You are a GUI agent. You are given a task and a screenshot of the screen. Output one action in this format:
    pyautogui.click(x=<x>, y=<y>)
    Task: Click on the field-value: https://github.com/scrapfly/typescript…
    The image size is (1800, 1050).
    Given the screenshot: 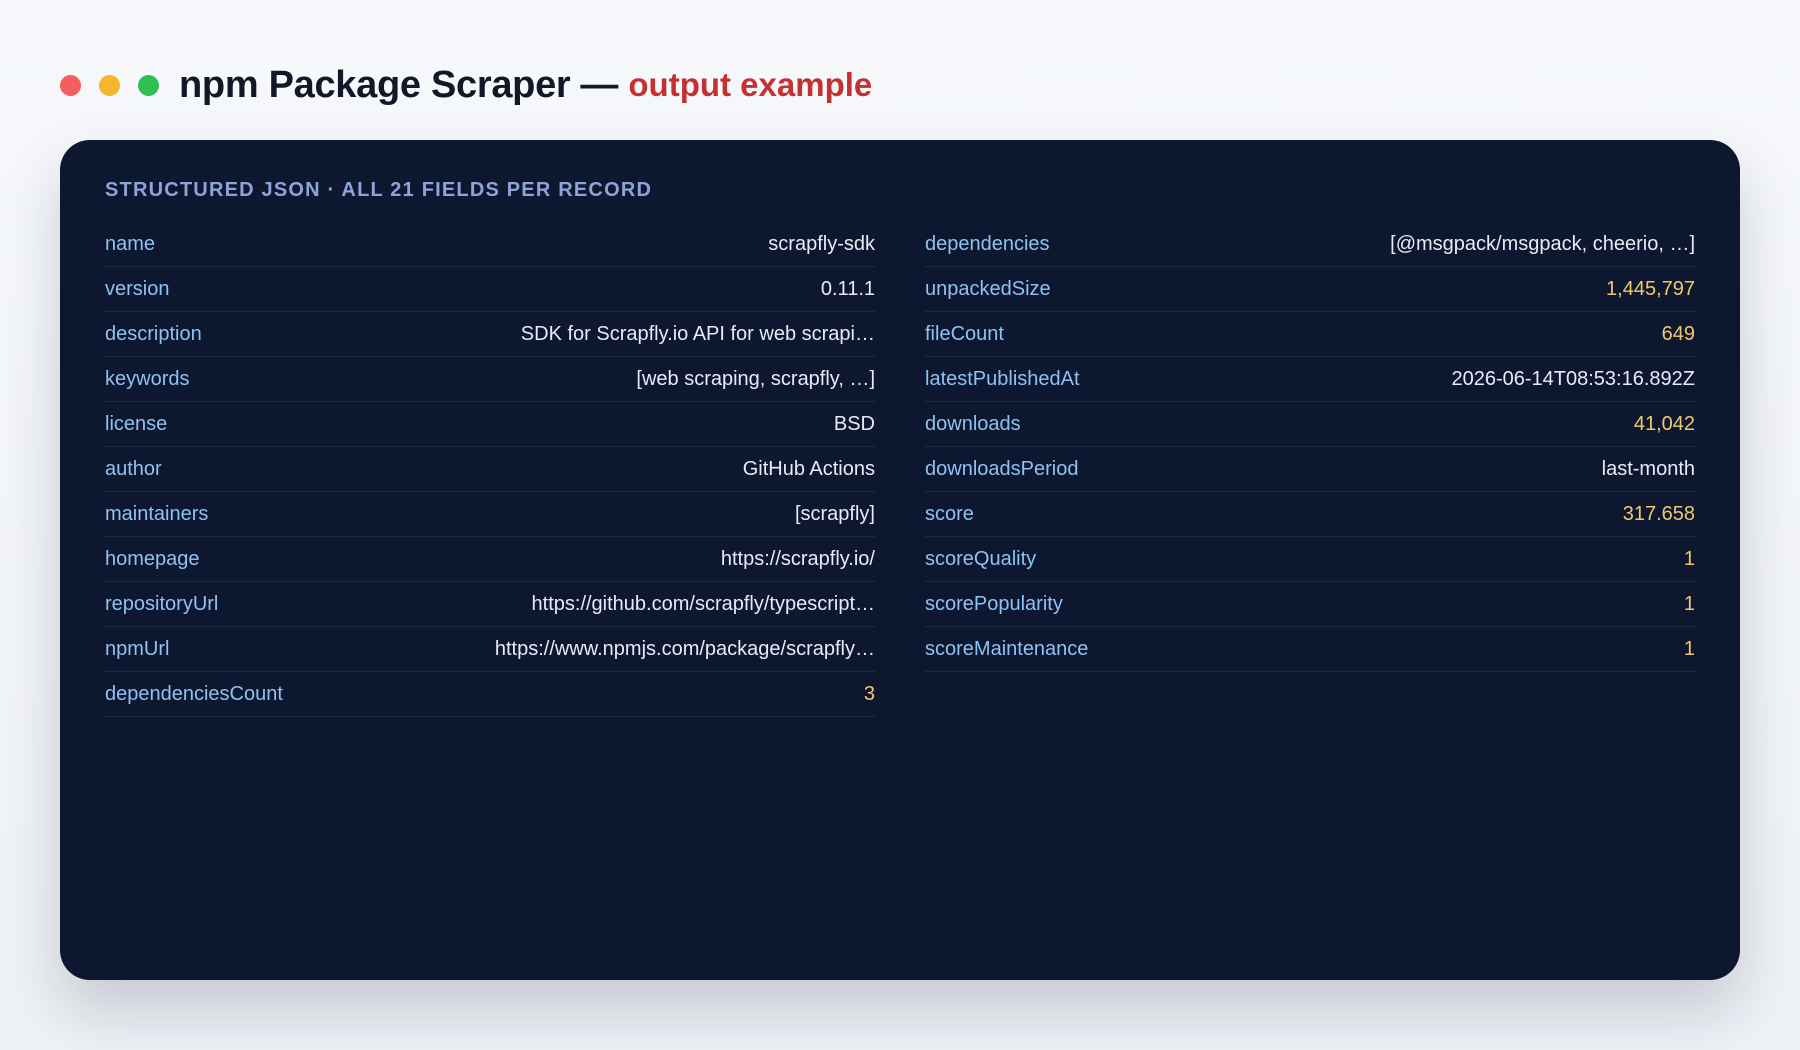 What is the action you would take?
    pyautogui.click(x=703, y=603)
    